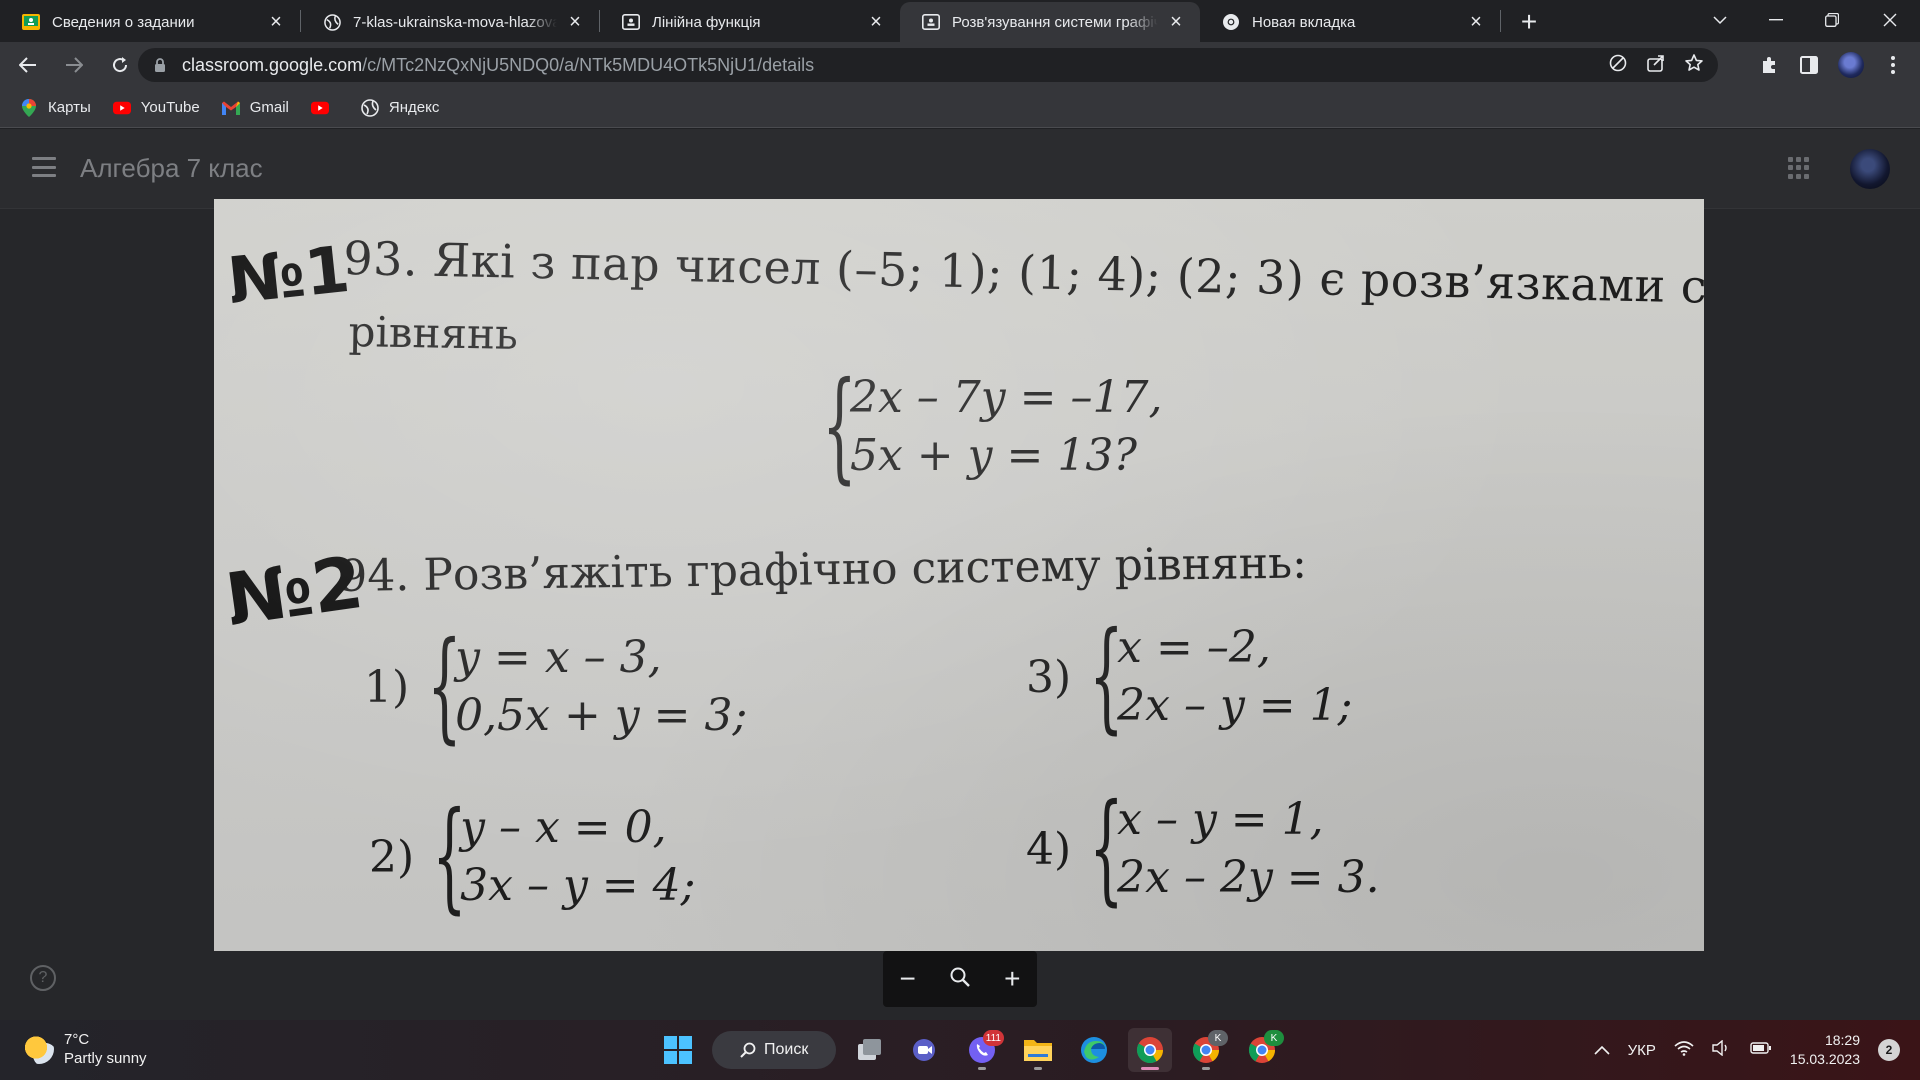 The image size is (1920, 1080). Describe the element at coordinates (455, 22) in the screenshot. I see `tab-title: 7-klas-ukrainska-mova-hlazova-2` at that location.